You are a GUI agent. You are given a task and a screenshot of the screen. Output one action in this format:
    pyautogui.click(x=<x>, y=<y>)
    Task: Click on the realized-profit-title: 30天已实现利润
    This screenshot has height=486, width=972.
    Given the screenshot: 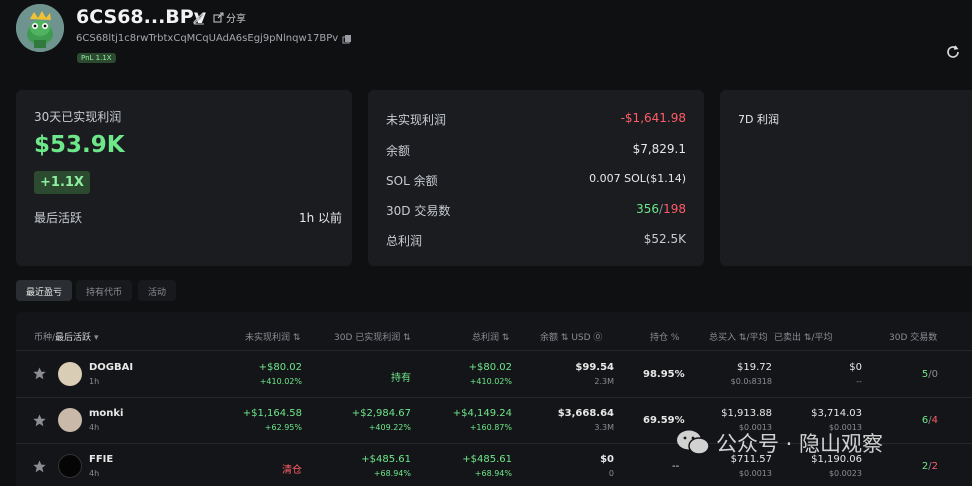 What is the action you would take?
    pyautogui.click(x=78, y=117)
    